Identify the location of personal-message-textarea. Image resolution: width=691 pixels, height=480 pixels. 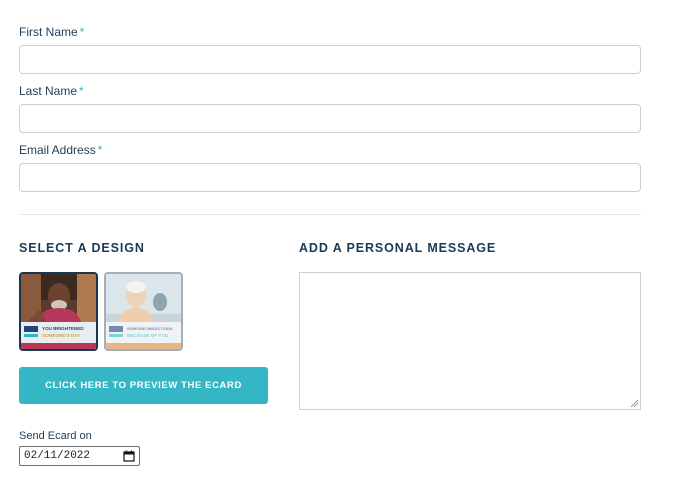
(470, 341).